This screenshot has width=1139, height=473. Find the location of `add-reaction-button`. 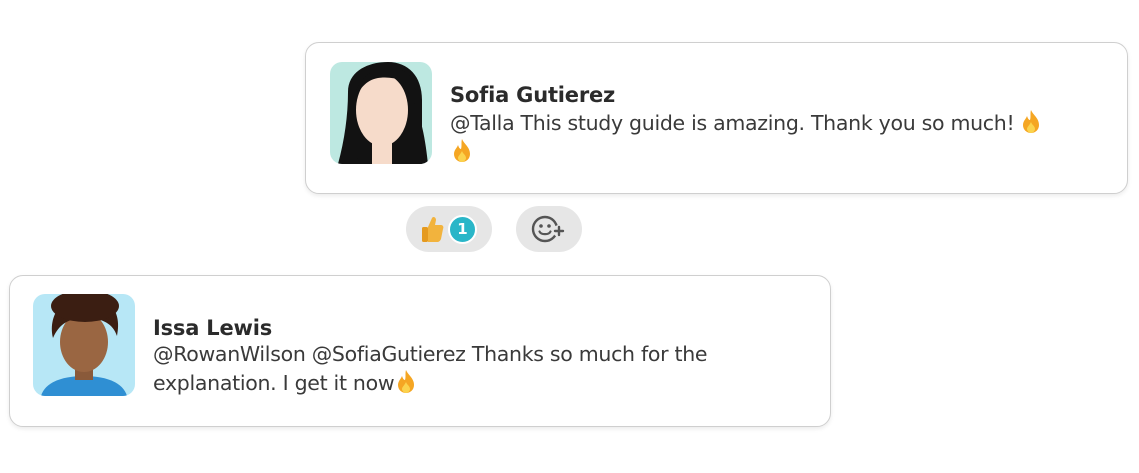

add-reaction-button is located at coordinates (549, 229).